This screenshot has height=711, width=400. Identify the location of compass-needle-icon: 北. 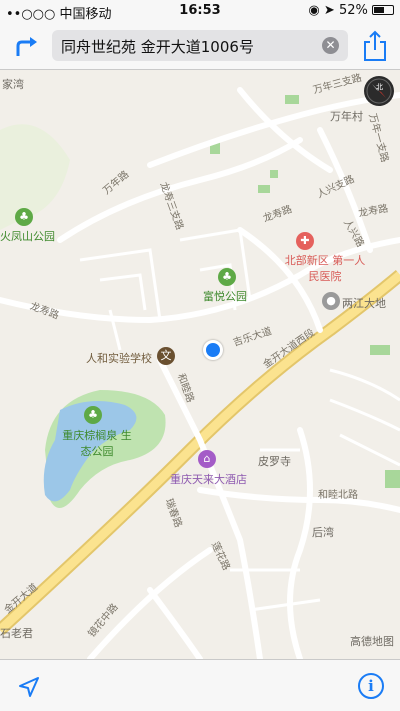
(379, 91).